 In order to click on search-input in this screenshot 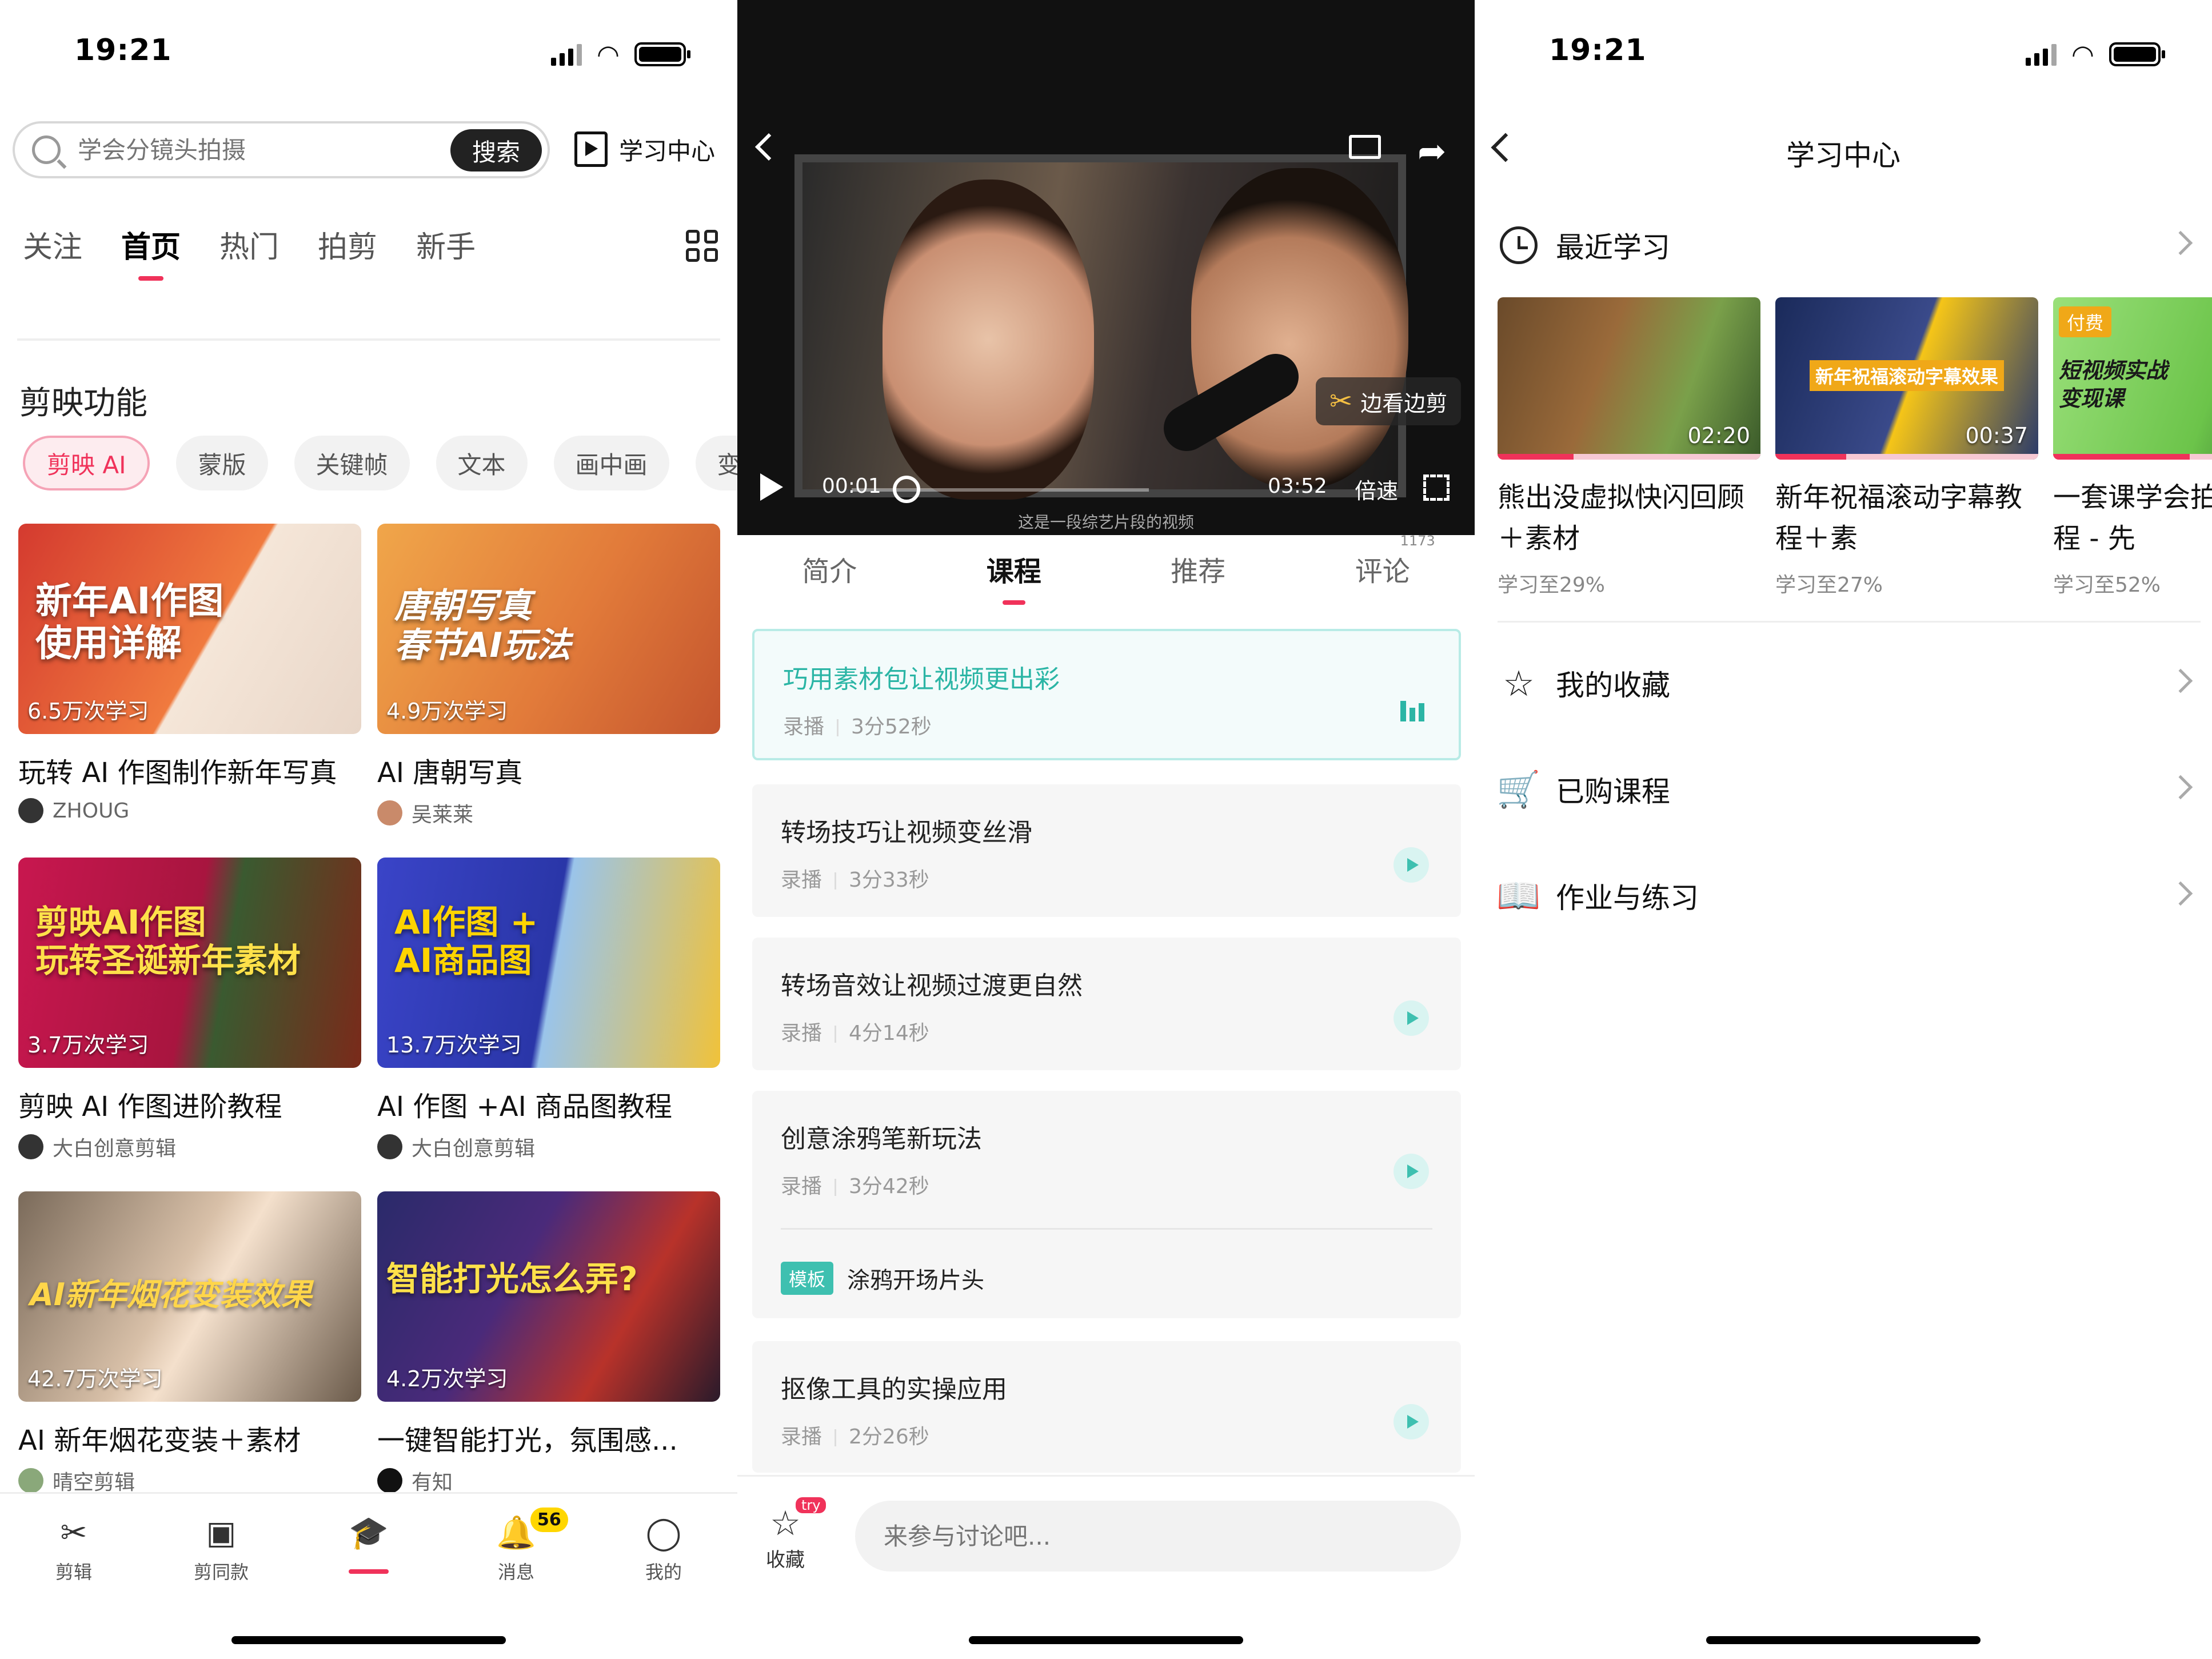, I will do `click(249, 149)`.